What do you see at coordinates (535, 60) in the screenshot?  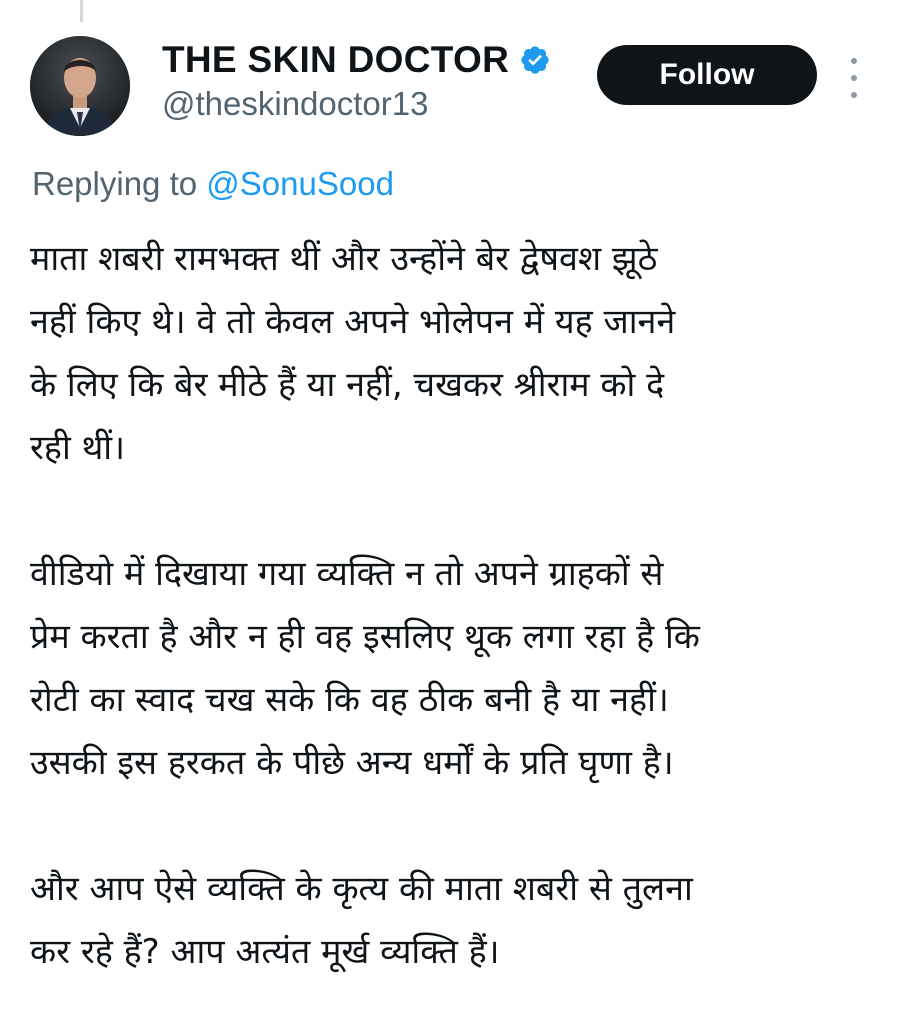 I see `verified-badge-icon` at bounding box center [535, 60].